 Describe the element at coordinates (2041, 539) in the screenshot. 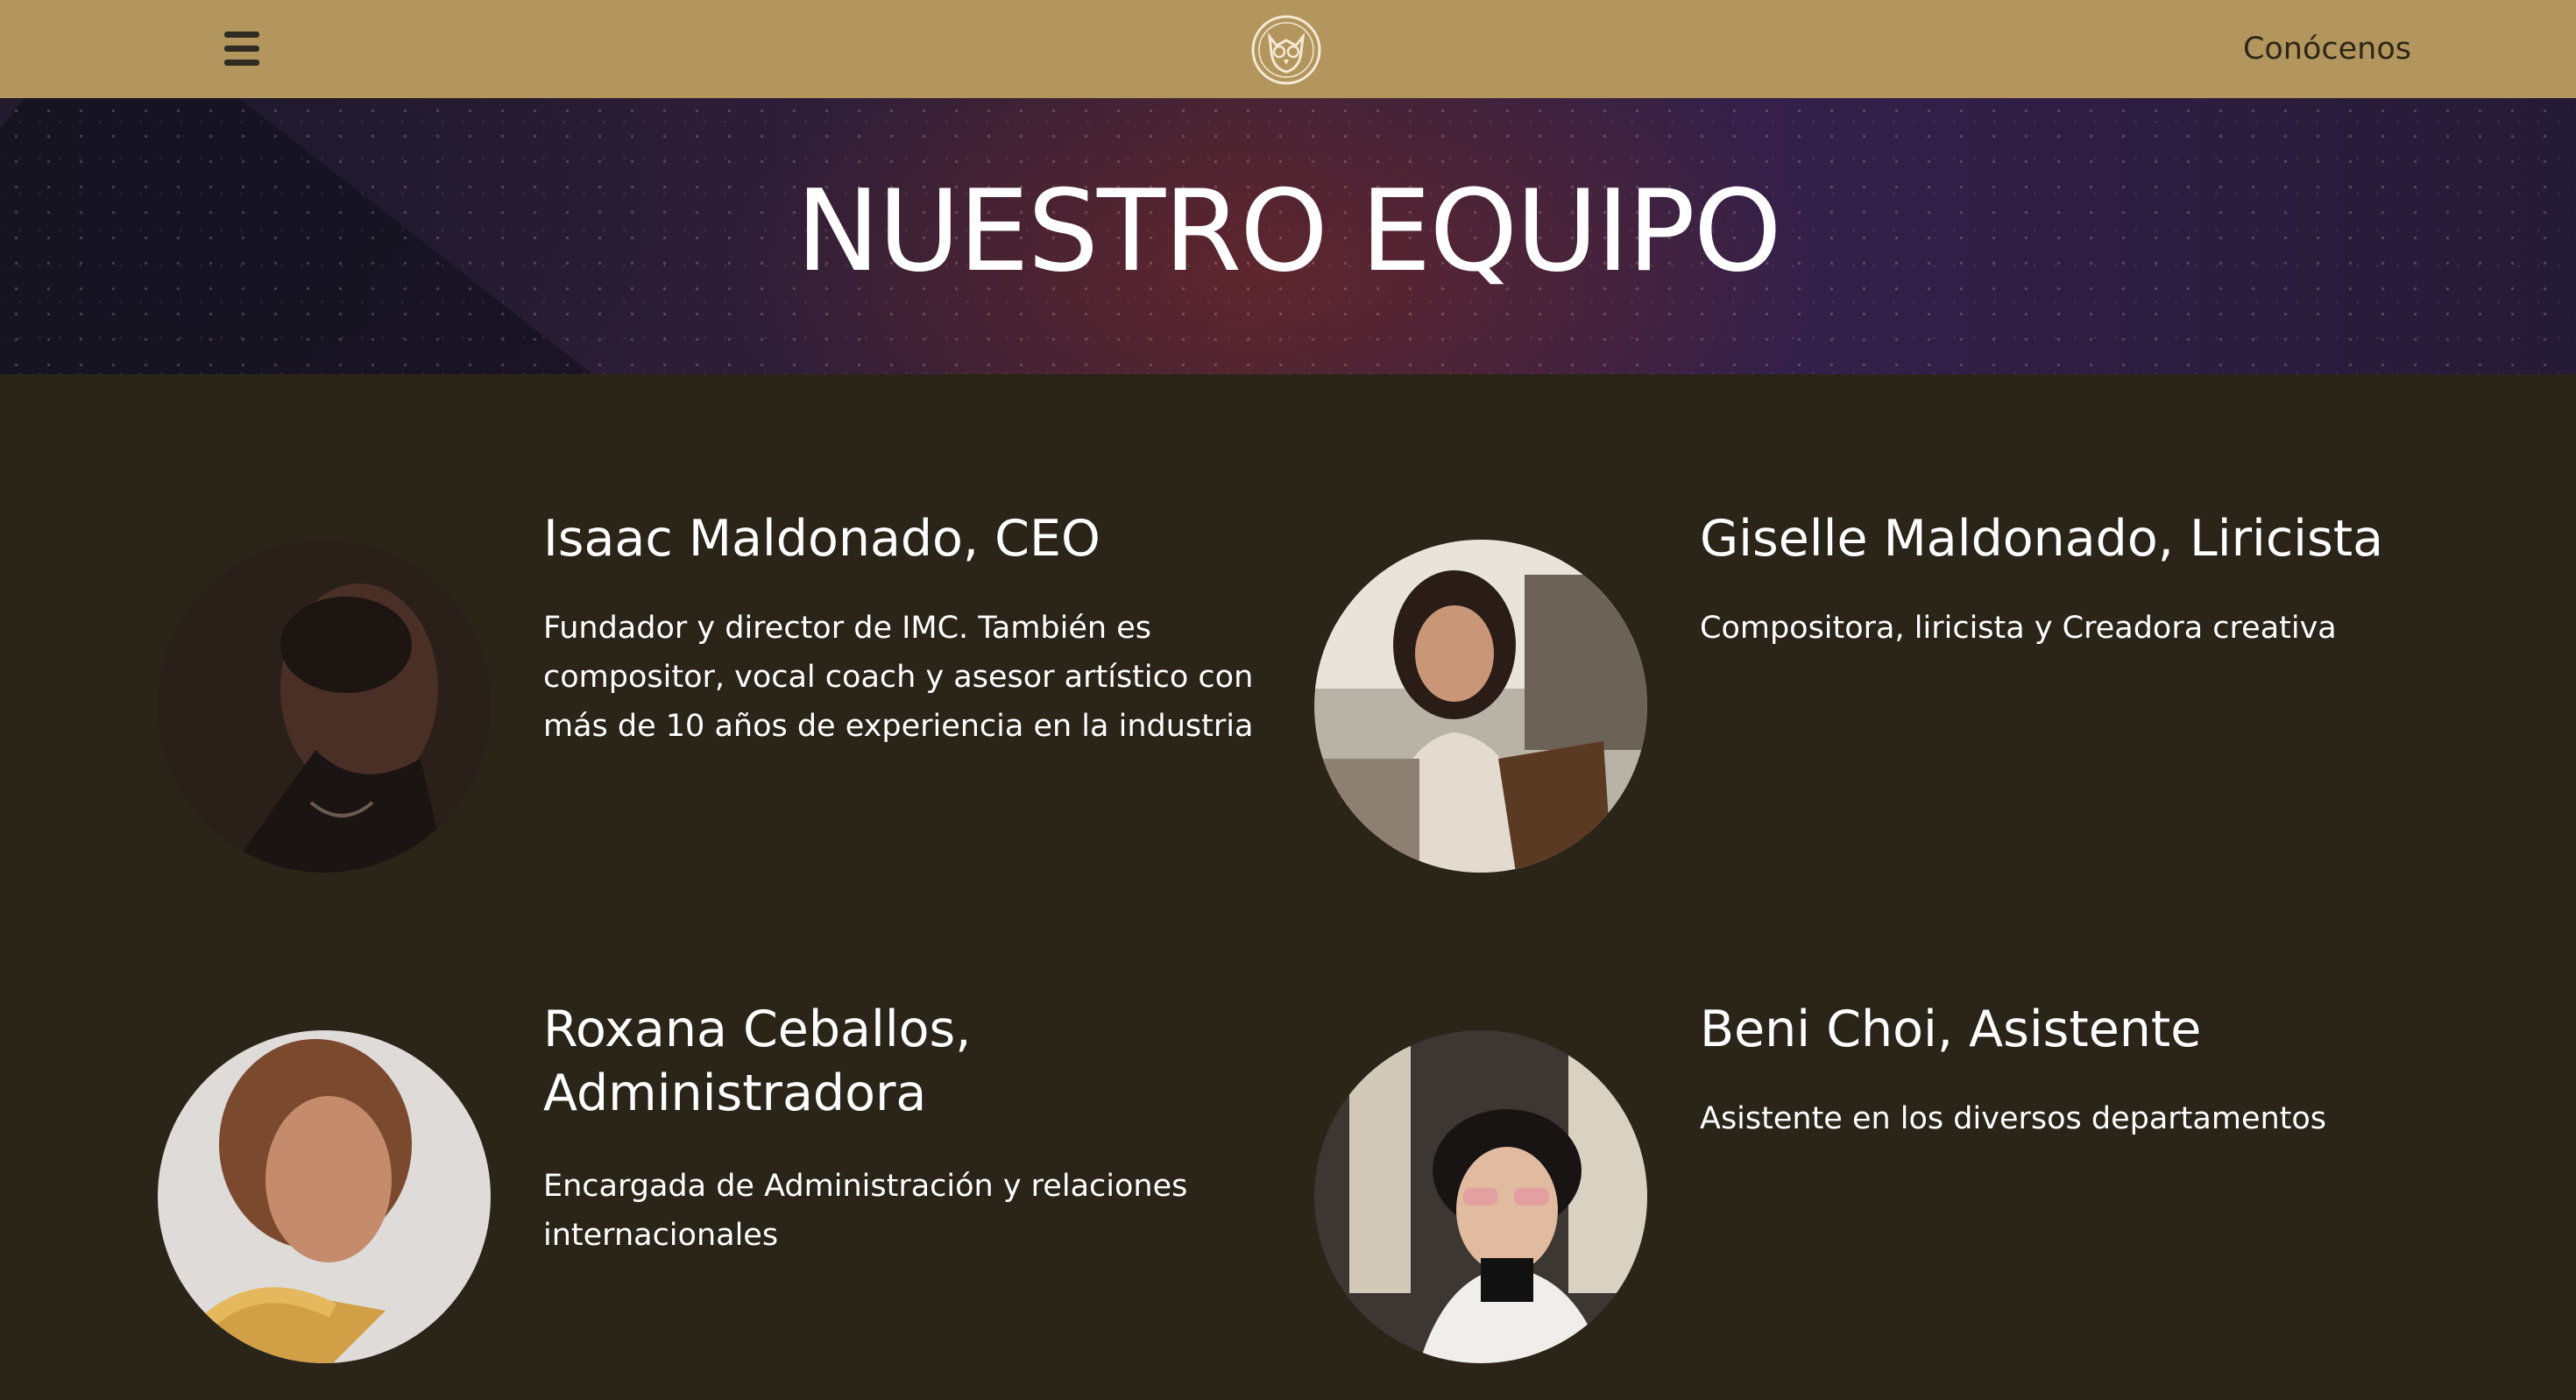

I see `member-name: Giselle Maldonado, Liricista` at that location.